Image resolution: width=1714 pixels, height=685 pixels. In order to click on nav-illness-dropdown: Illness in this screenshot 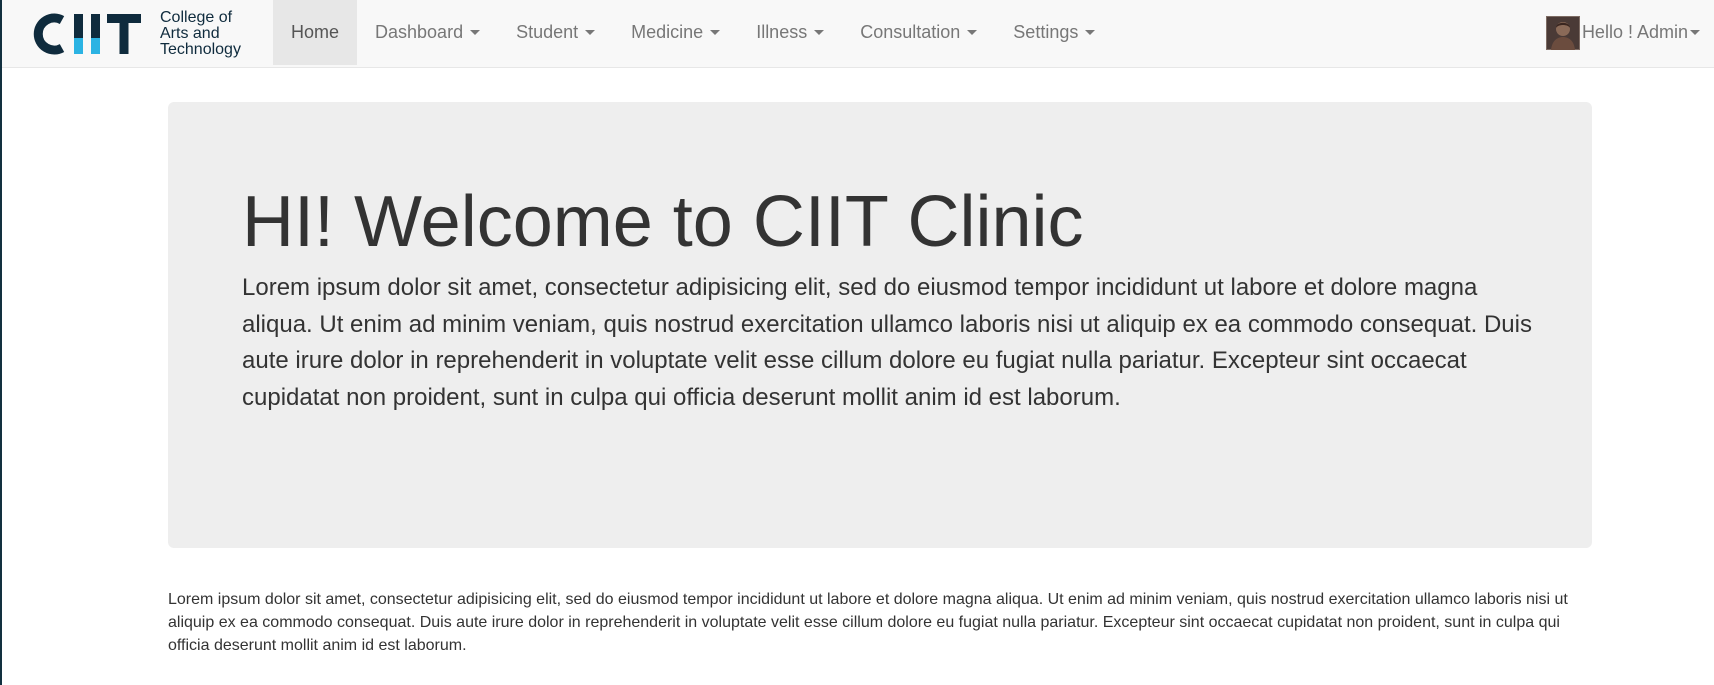, I will do `click(790, 32)`.